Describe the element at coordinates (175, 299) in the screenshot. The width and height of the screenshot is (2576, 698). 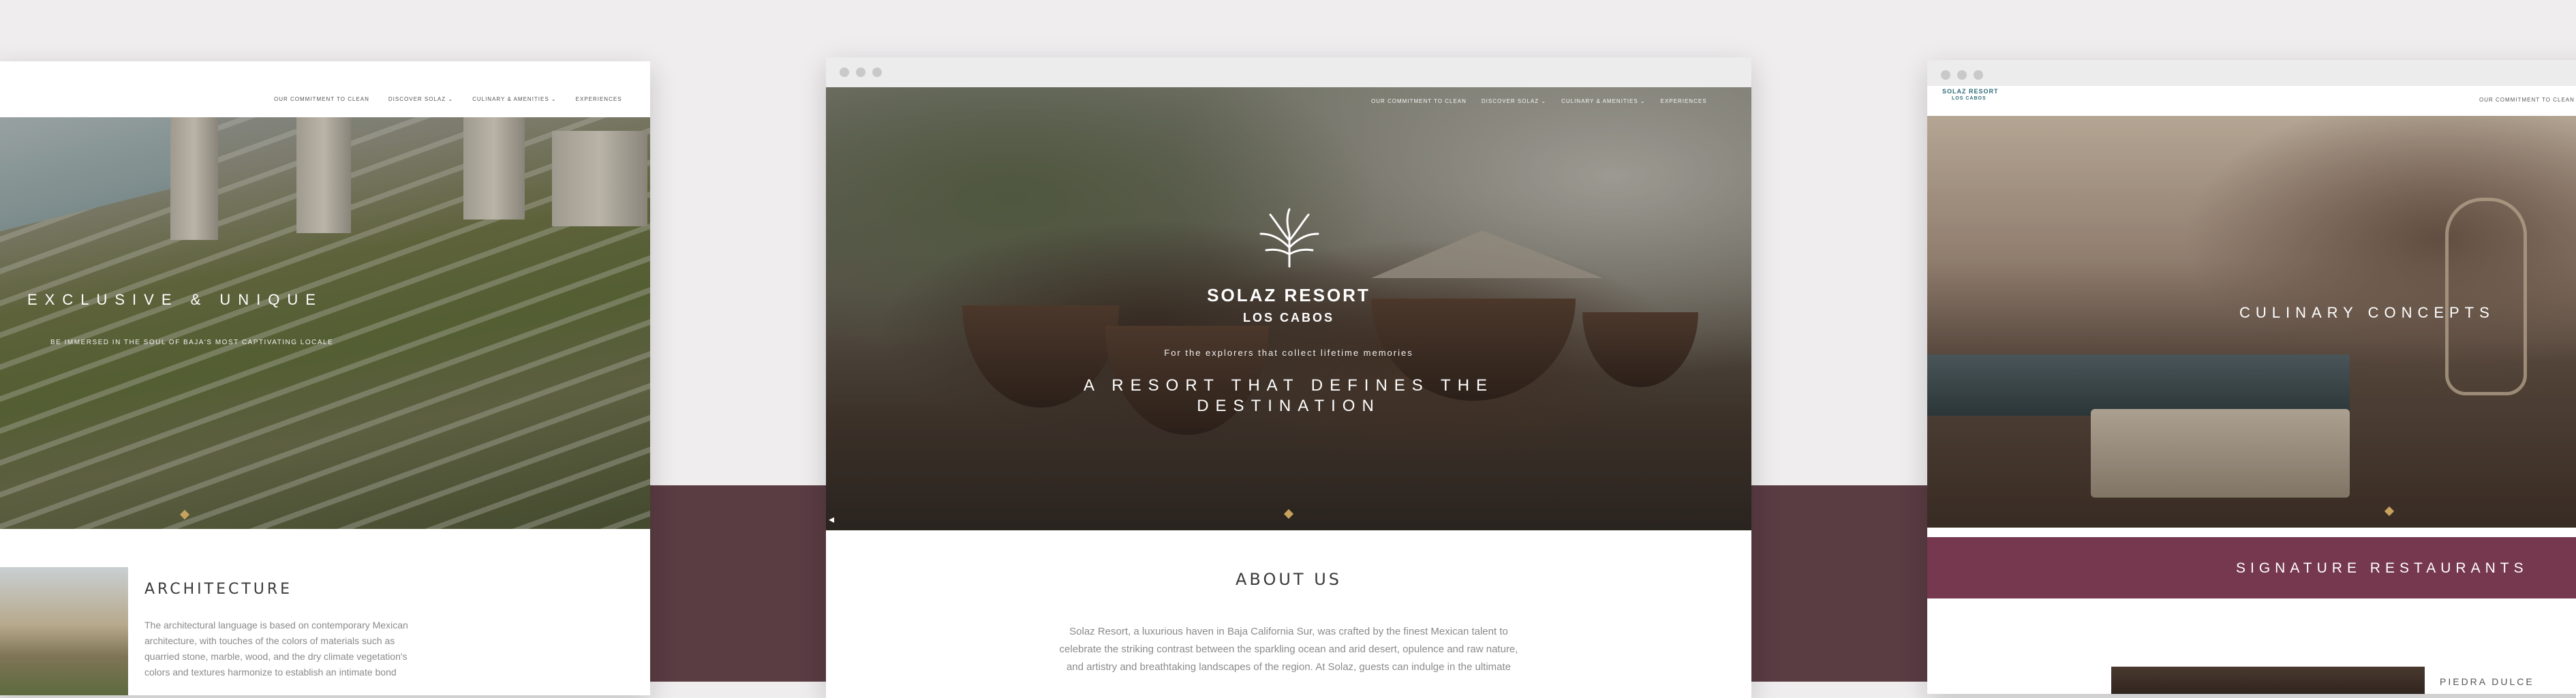
I see `hero-title: EXCLUSIVE & UNIQUE` at that location.